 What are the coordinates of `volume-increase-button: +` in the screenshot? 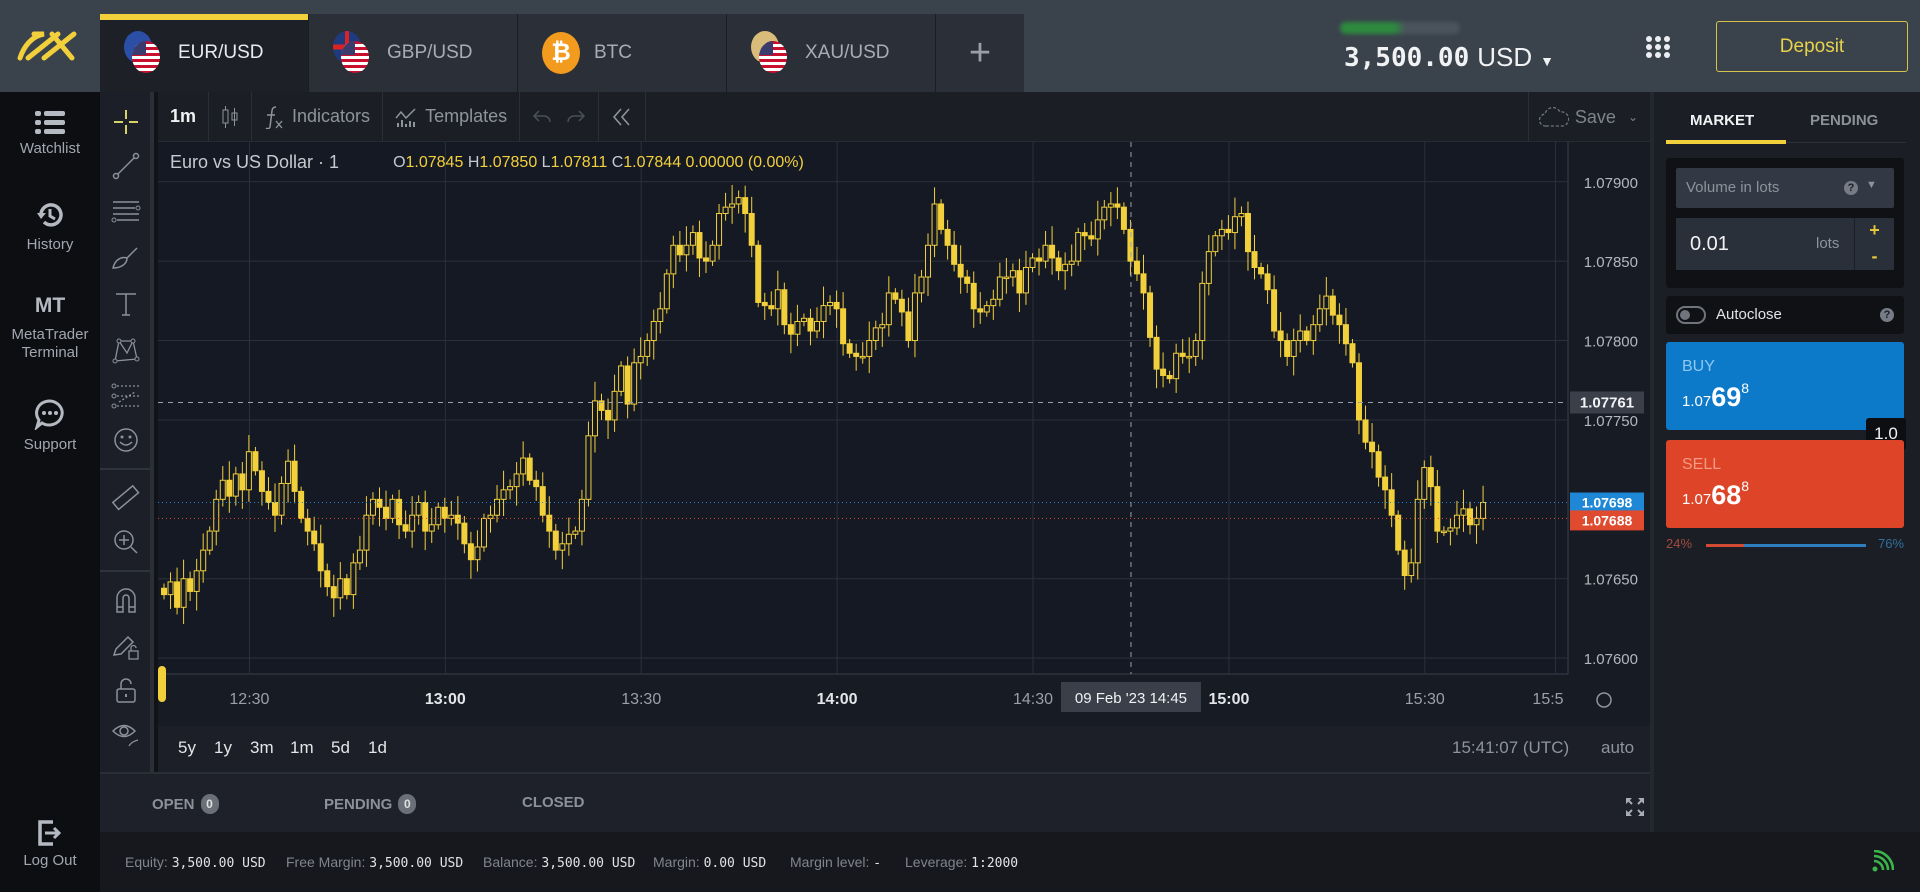 It's located at (1874, 231).